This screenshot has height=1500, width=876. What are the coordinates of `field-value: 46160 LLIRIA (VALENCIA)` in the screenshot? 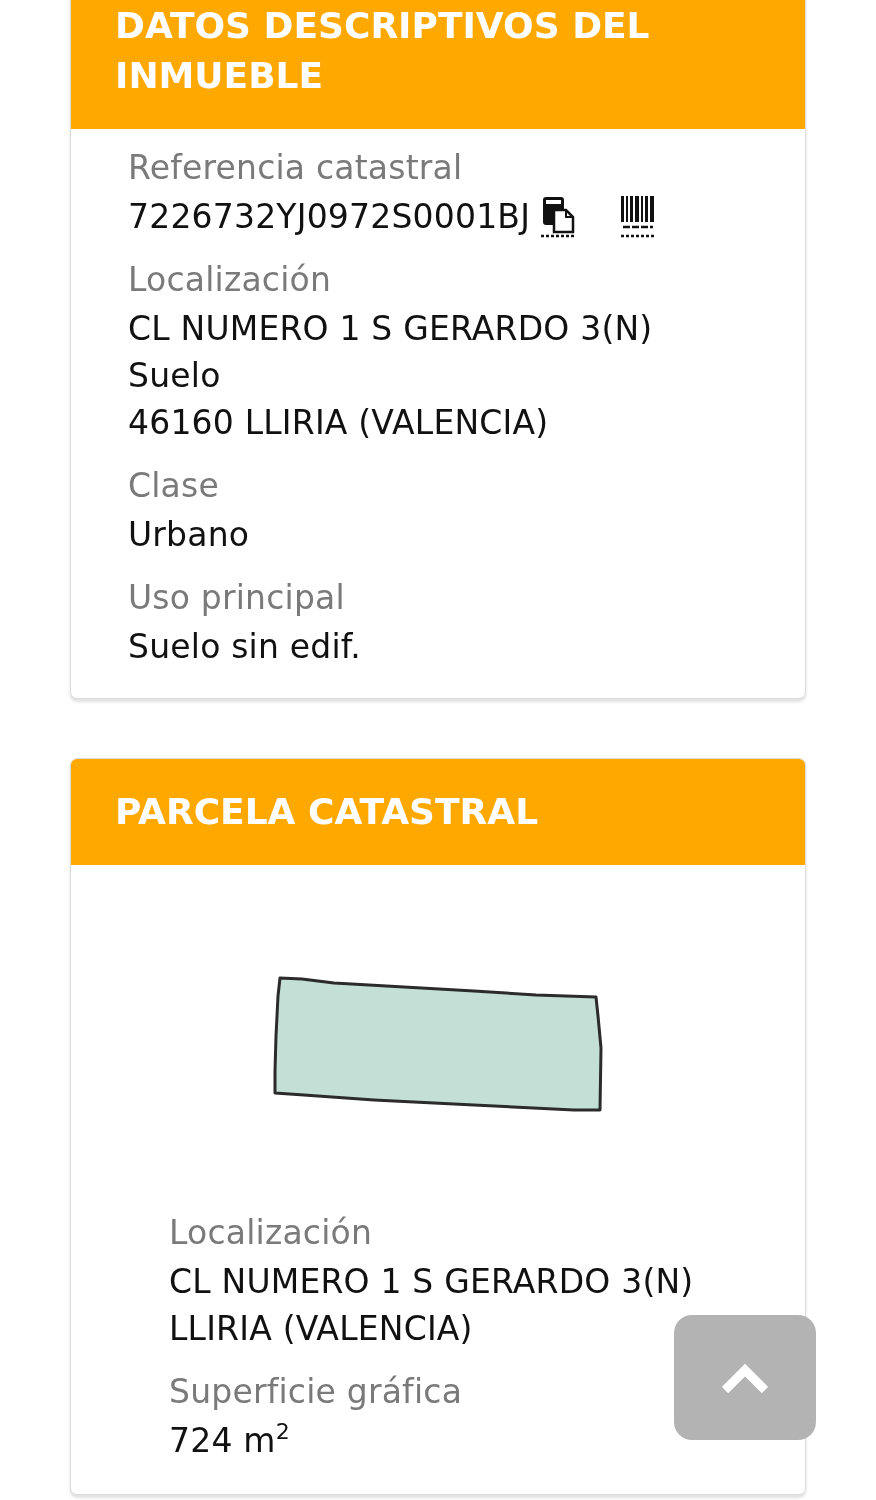 It's located at (338, 422).